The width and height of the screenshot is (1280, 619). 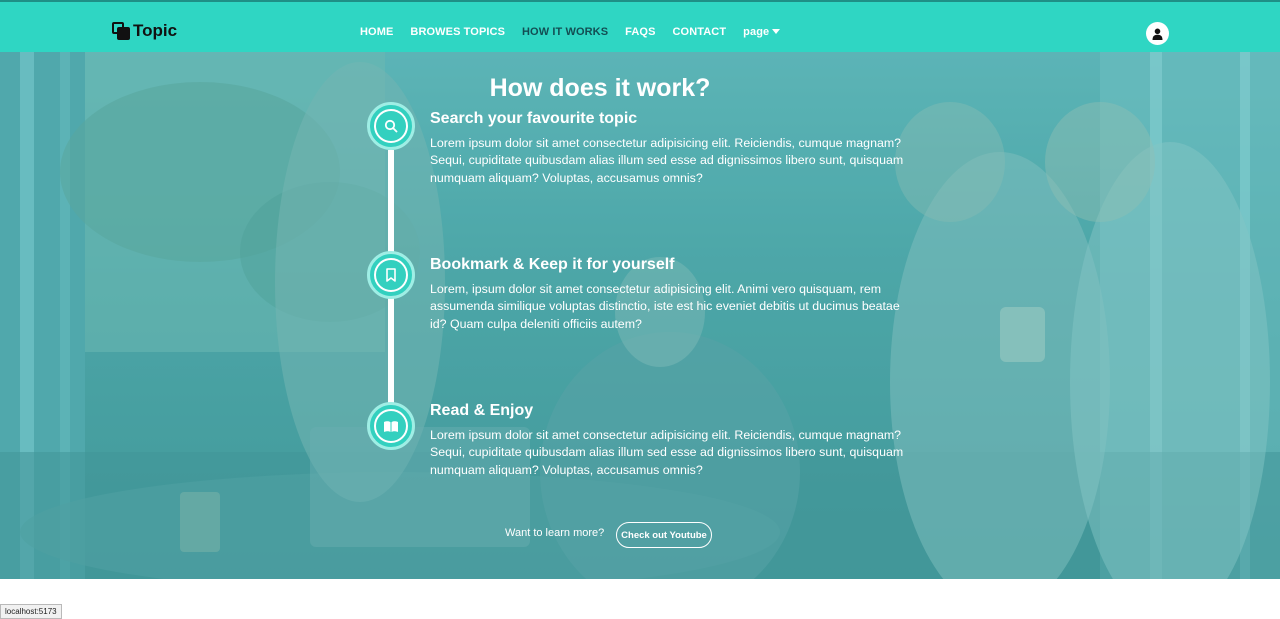 I want to click on youtube-button: Check out Youtube, so click(x=664, y=535).